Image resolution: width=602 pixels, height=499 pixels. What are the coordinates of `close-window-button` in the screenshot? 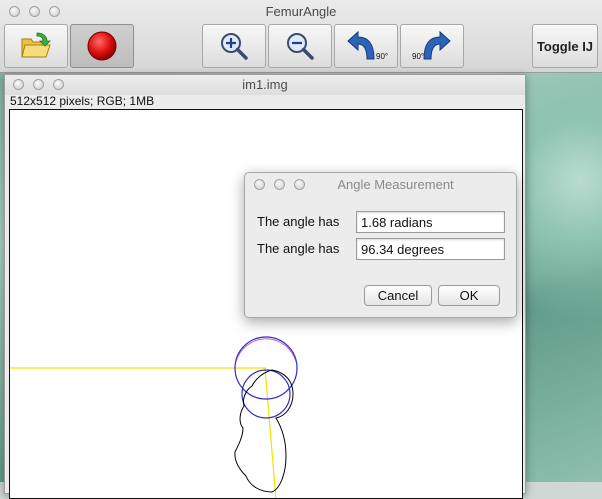 It's located at (14, 11).